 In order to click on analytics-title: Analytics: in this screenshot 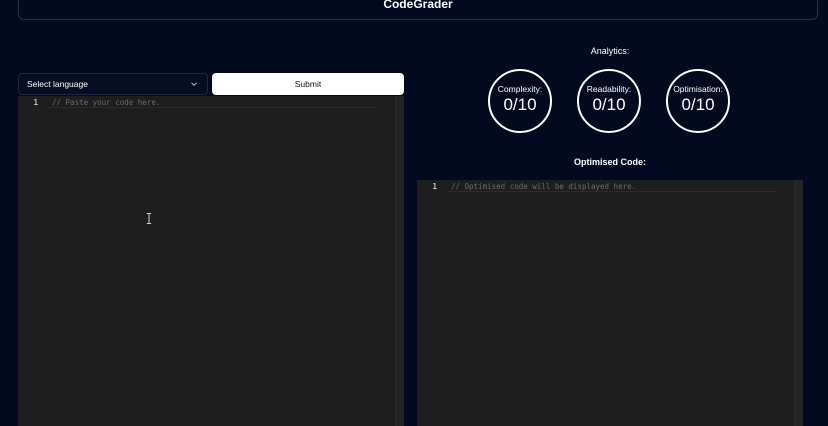, I will do `click(610, 51)`.